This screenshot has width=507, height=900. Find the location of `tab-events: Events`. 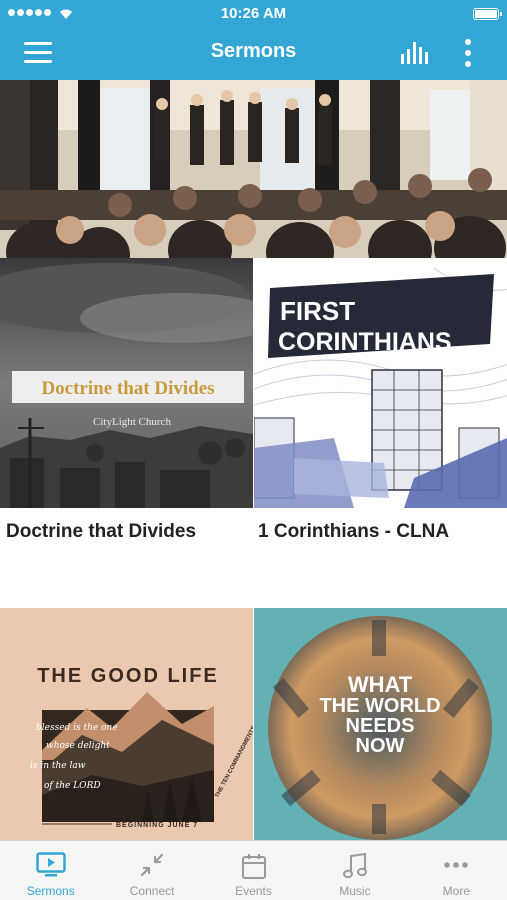

tab-events: Events is located at coordinates (253, 870).